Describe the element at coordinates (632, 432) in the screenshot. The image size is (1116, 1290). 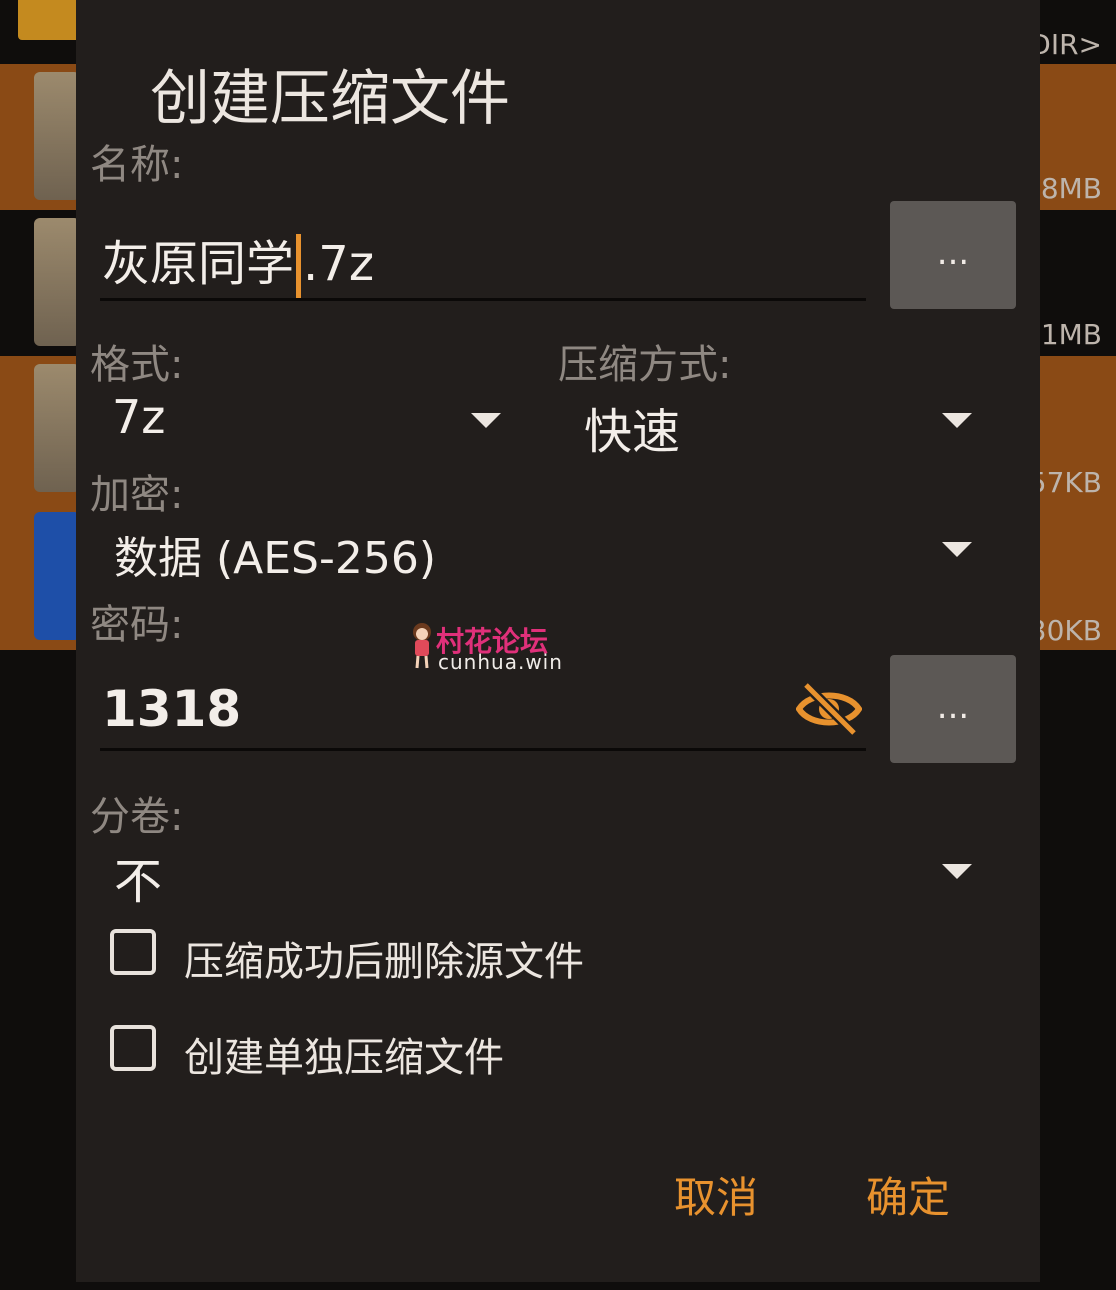
I see `compression-method-value: 快速` at that location.